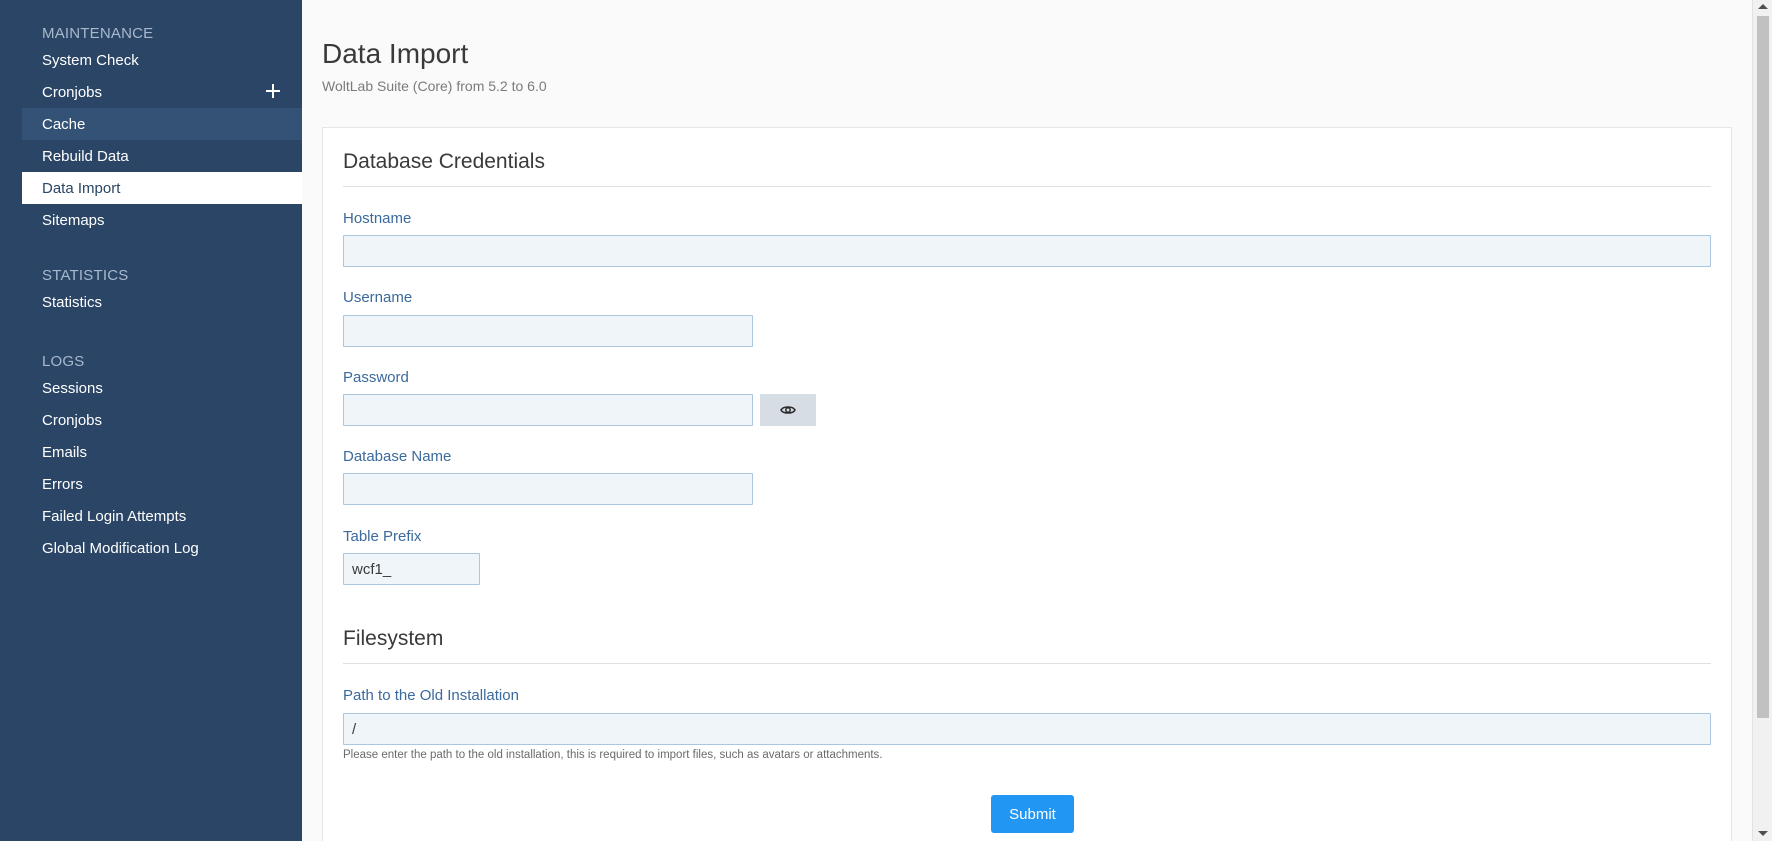  Describe the element at coordinates (72, 302) in the screenshot. I see `sidebar-item-label: Statistics` at that location.